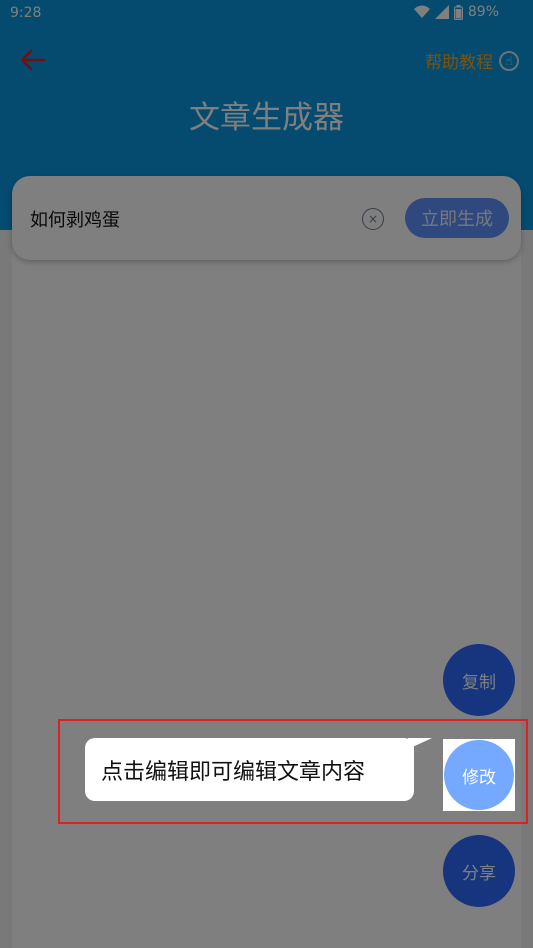  I want to click on guide-tooltip-text: 点击编辑即可编辑文章内容, so click(233, 772).